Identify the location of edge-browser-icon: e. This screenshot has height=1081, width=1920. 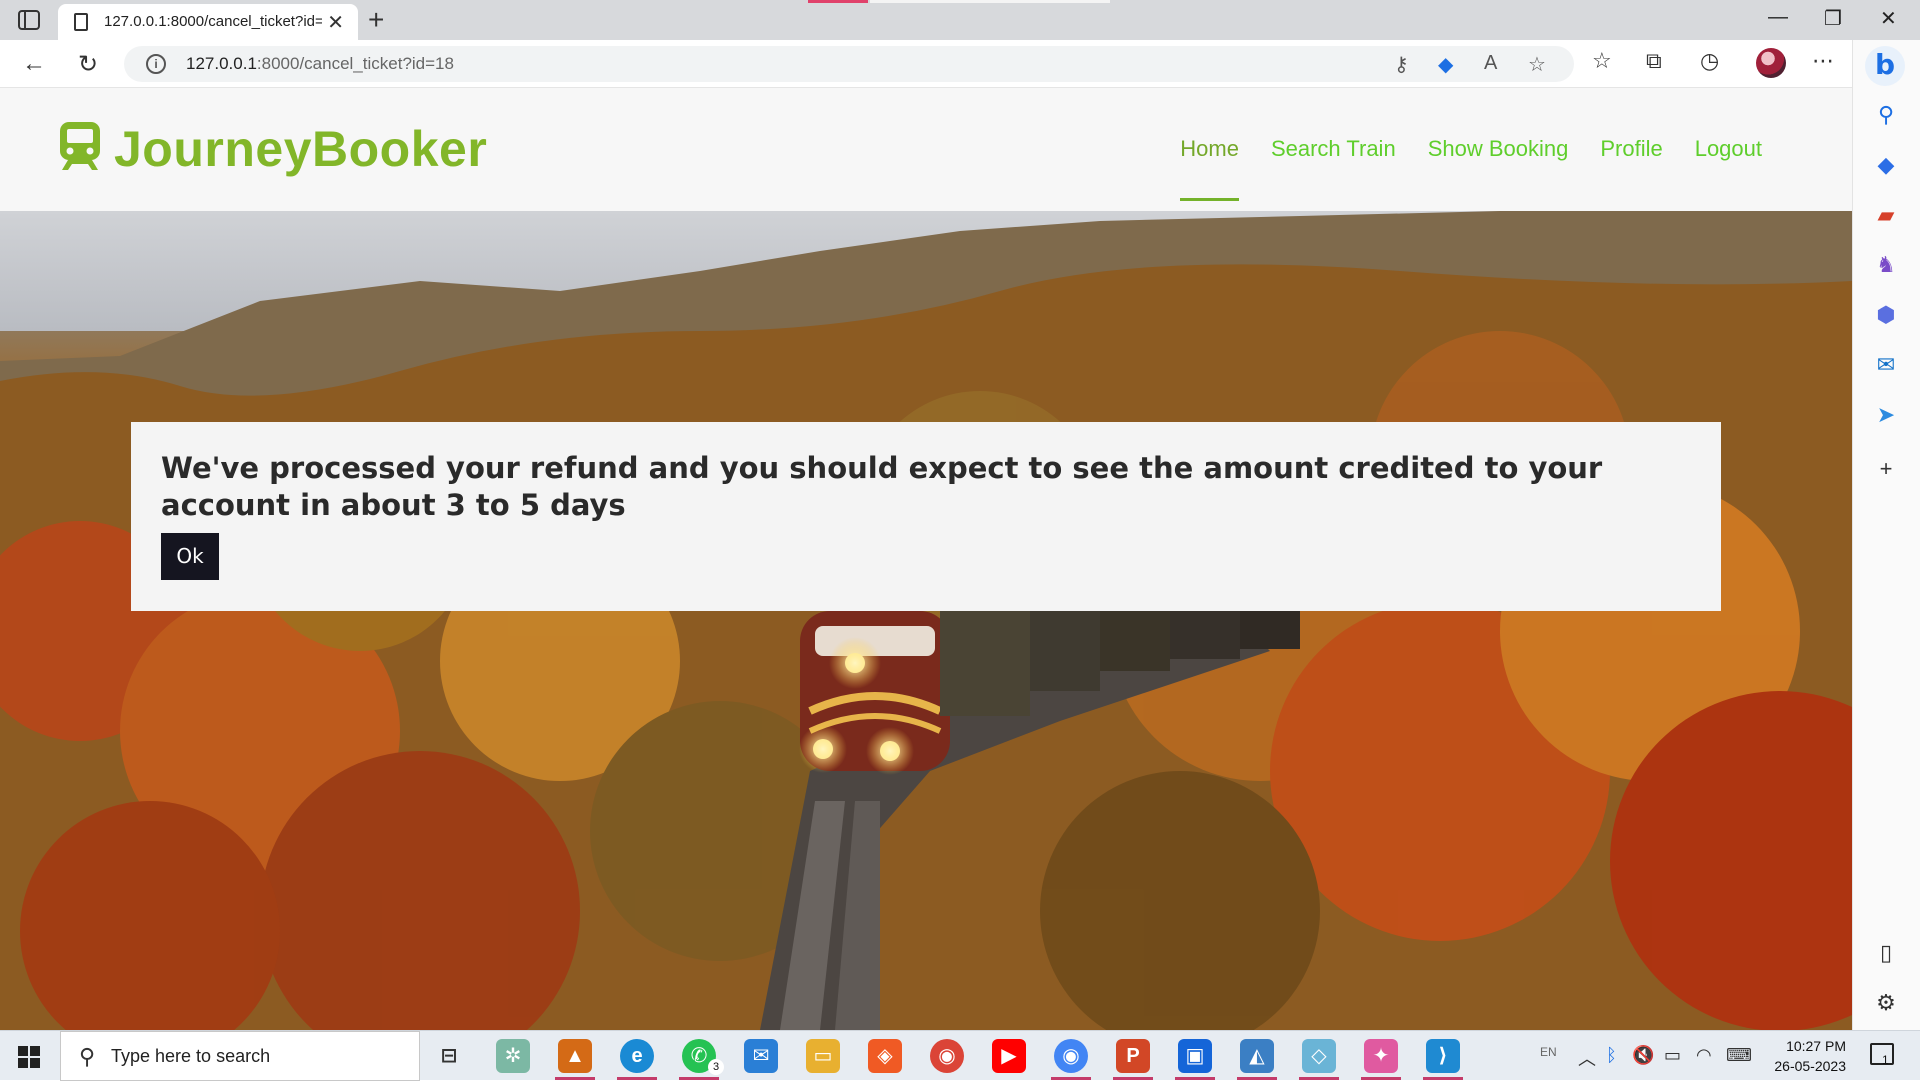
(637, 1056).